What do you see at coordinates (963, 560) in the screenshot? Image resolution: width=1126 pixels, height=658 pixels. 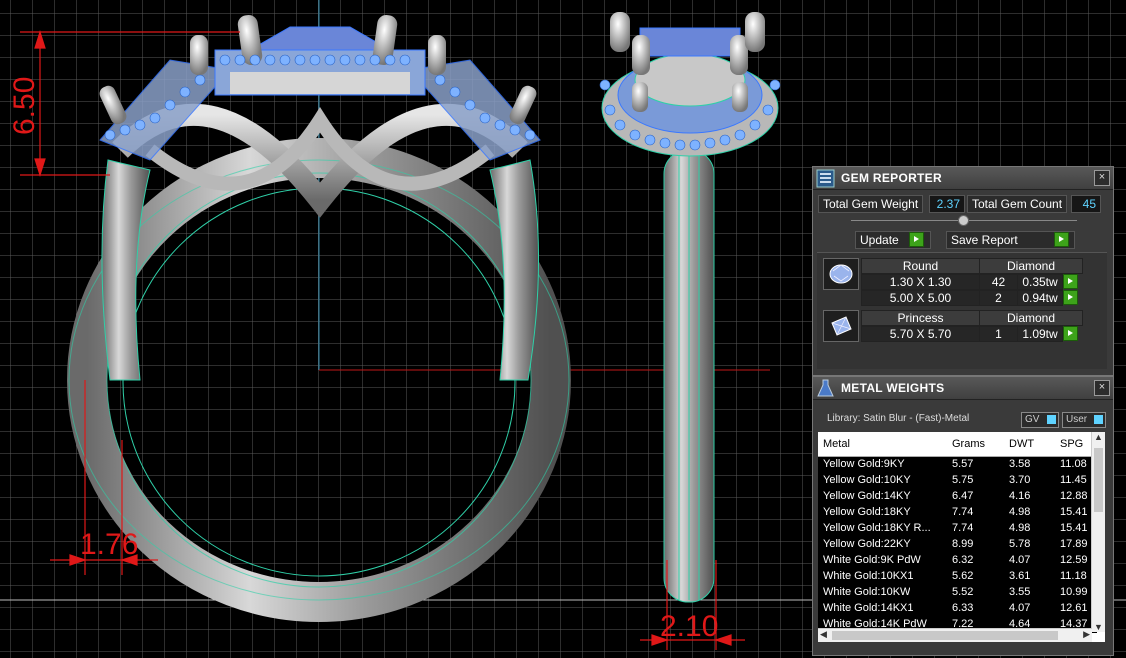 I see `cell-grams: 6.32` at bounding box center [963, 560].